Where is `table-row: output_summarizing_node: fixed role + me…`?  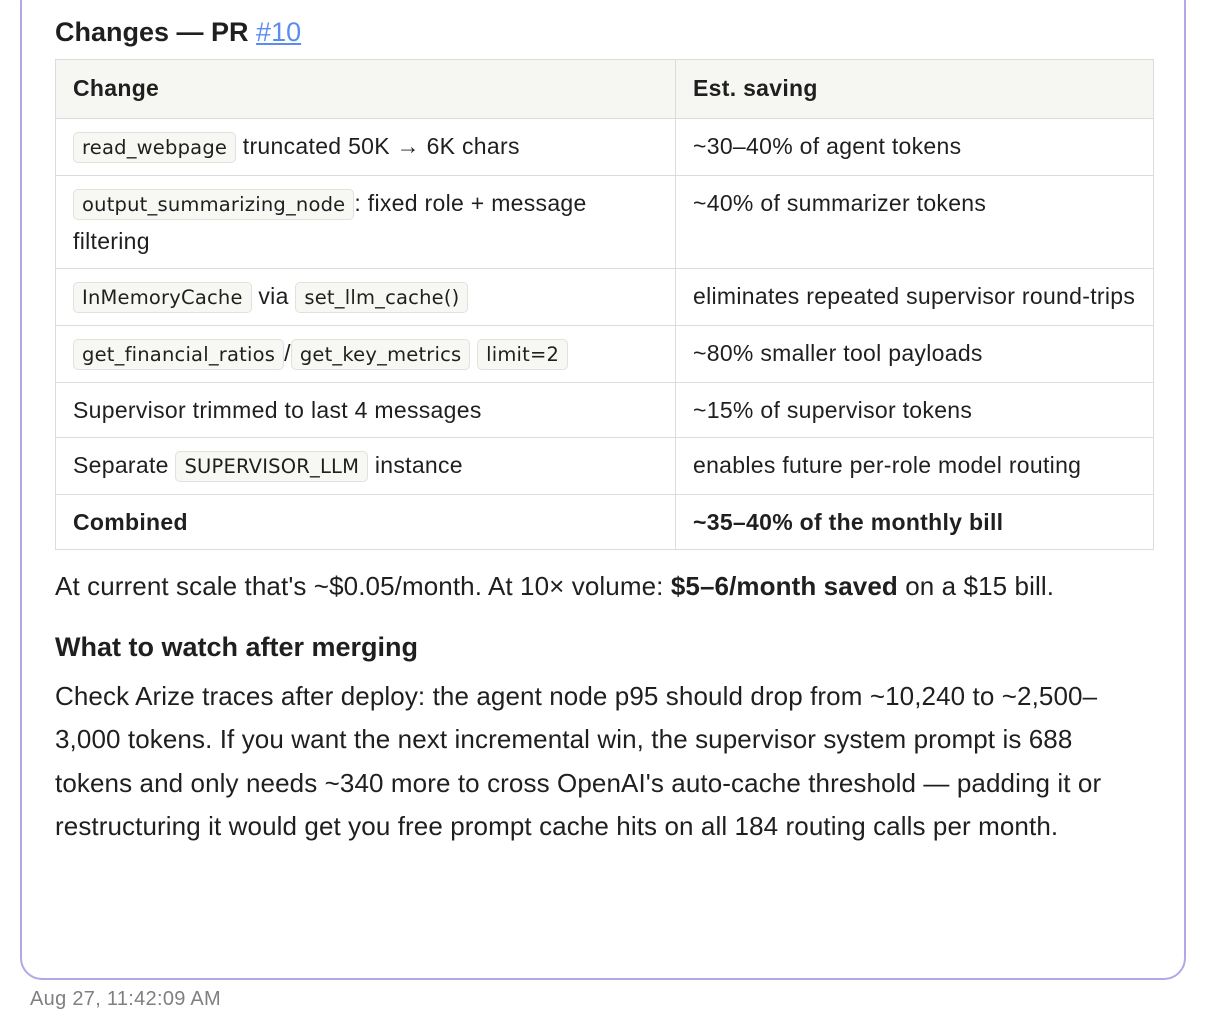 table-row: output_summarizing_node: fixed role + me… is located at coordinates (604, 222).